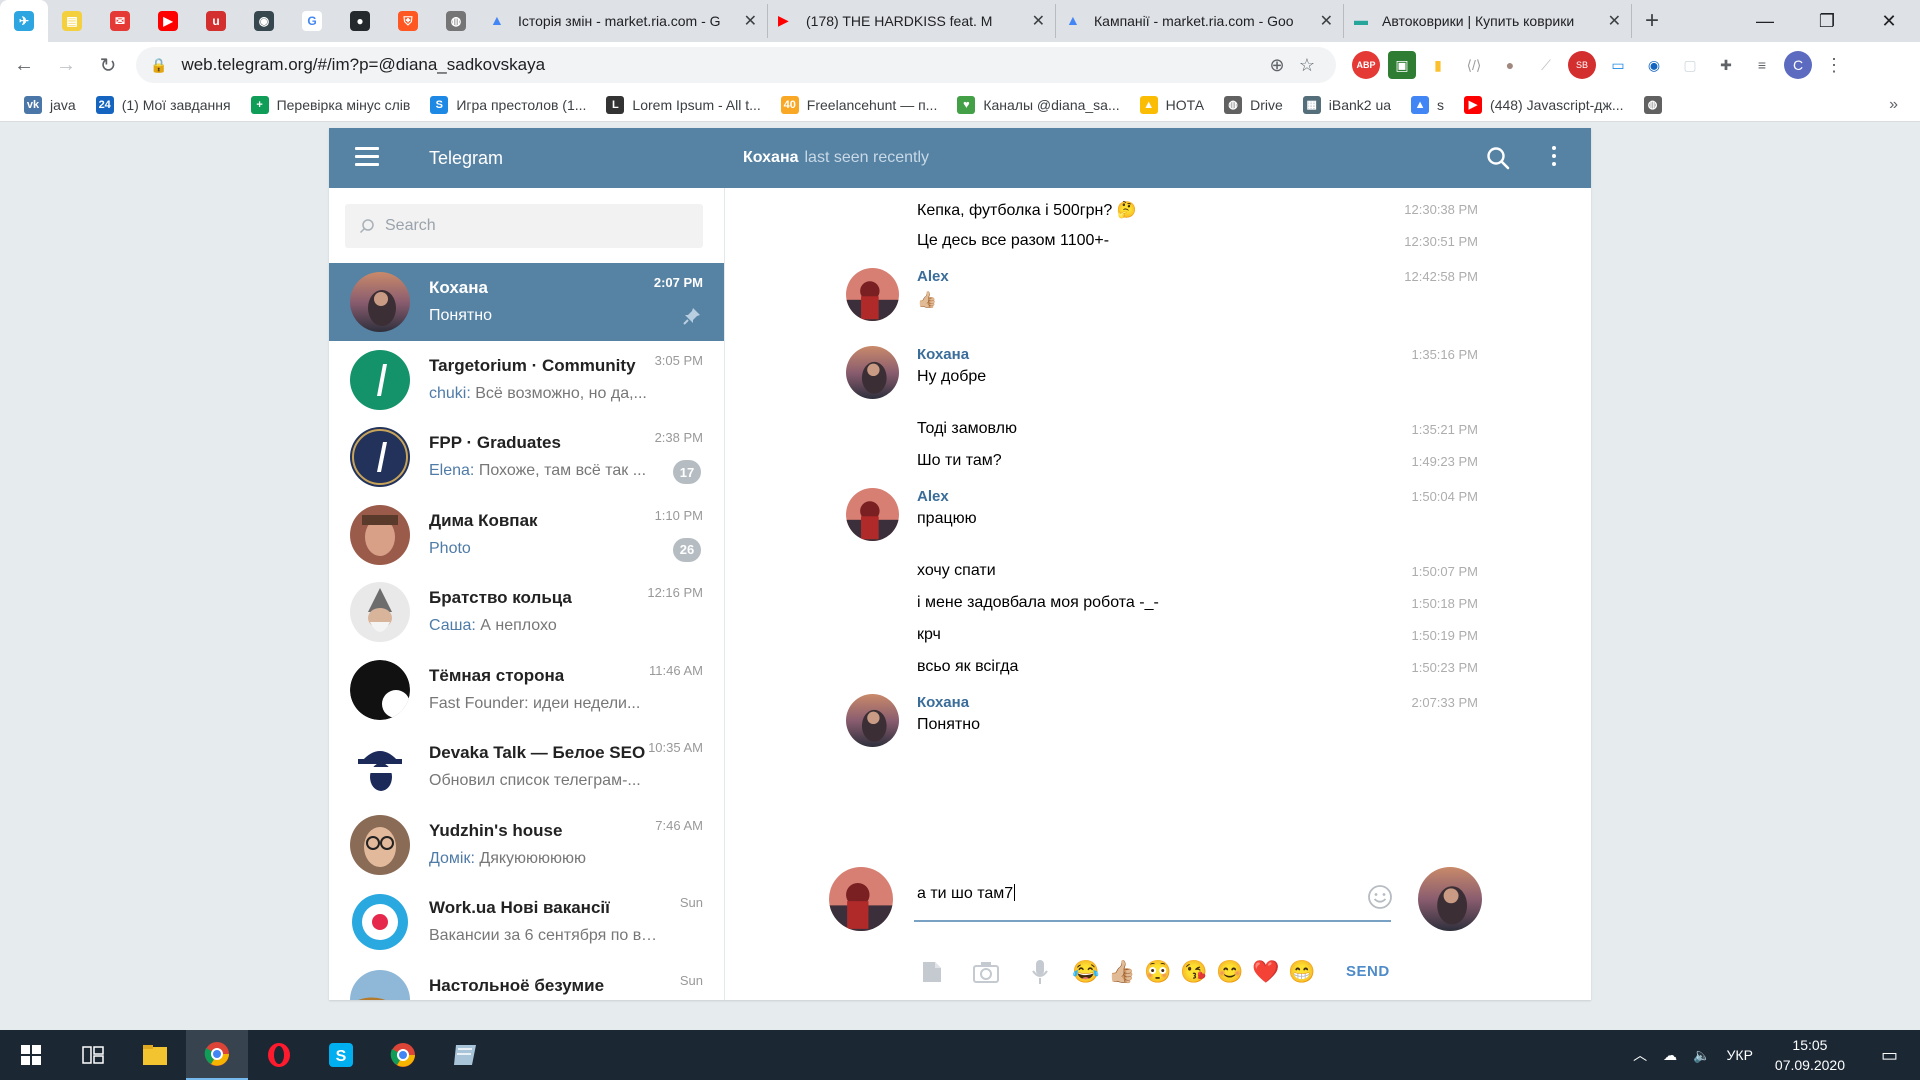 The height and width of the screenshot is (1080, 1920). I want to click on search-icon, so click(1498, 158).